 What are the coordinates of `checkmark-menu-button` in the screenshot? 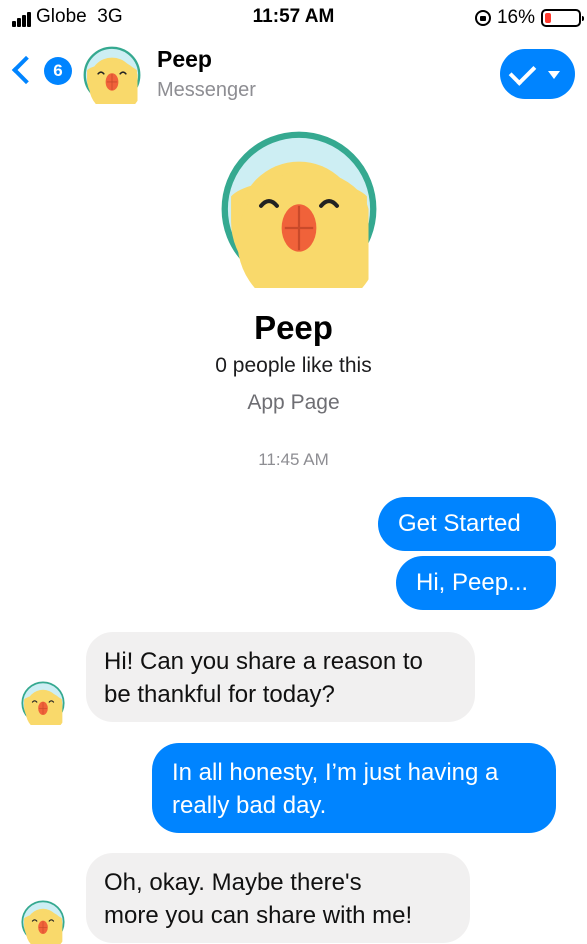 It's located at (537, 74).